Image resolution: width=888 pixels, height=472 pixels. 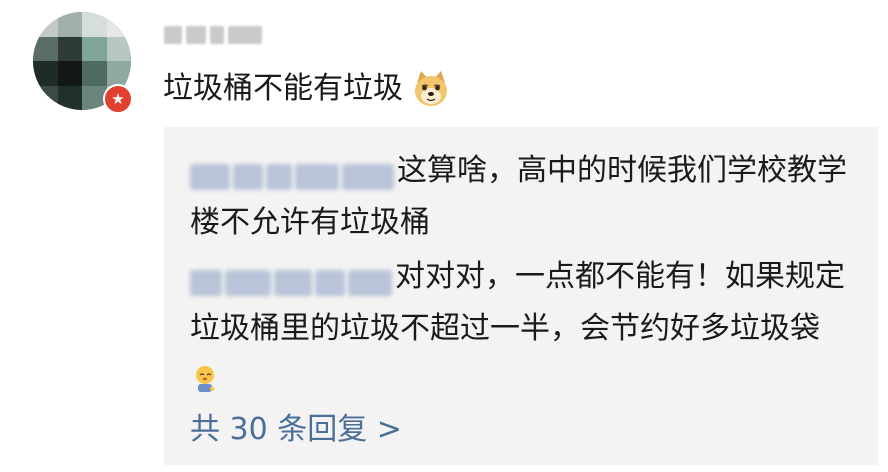 I want to click on username-blurred, so click(x=213, y=35).